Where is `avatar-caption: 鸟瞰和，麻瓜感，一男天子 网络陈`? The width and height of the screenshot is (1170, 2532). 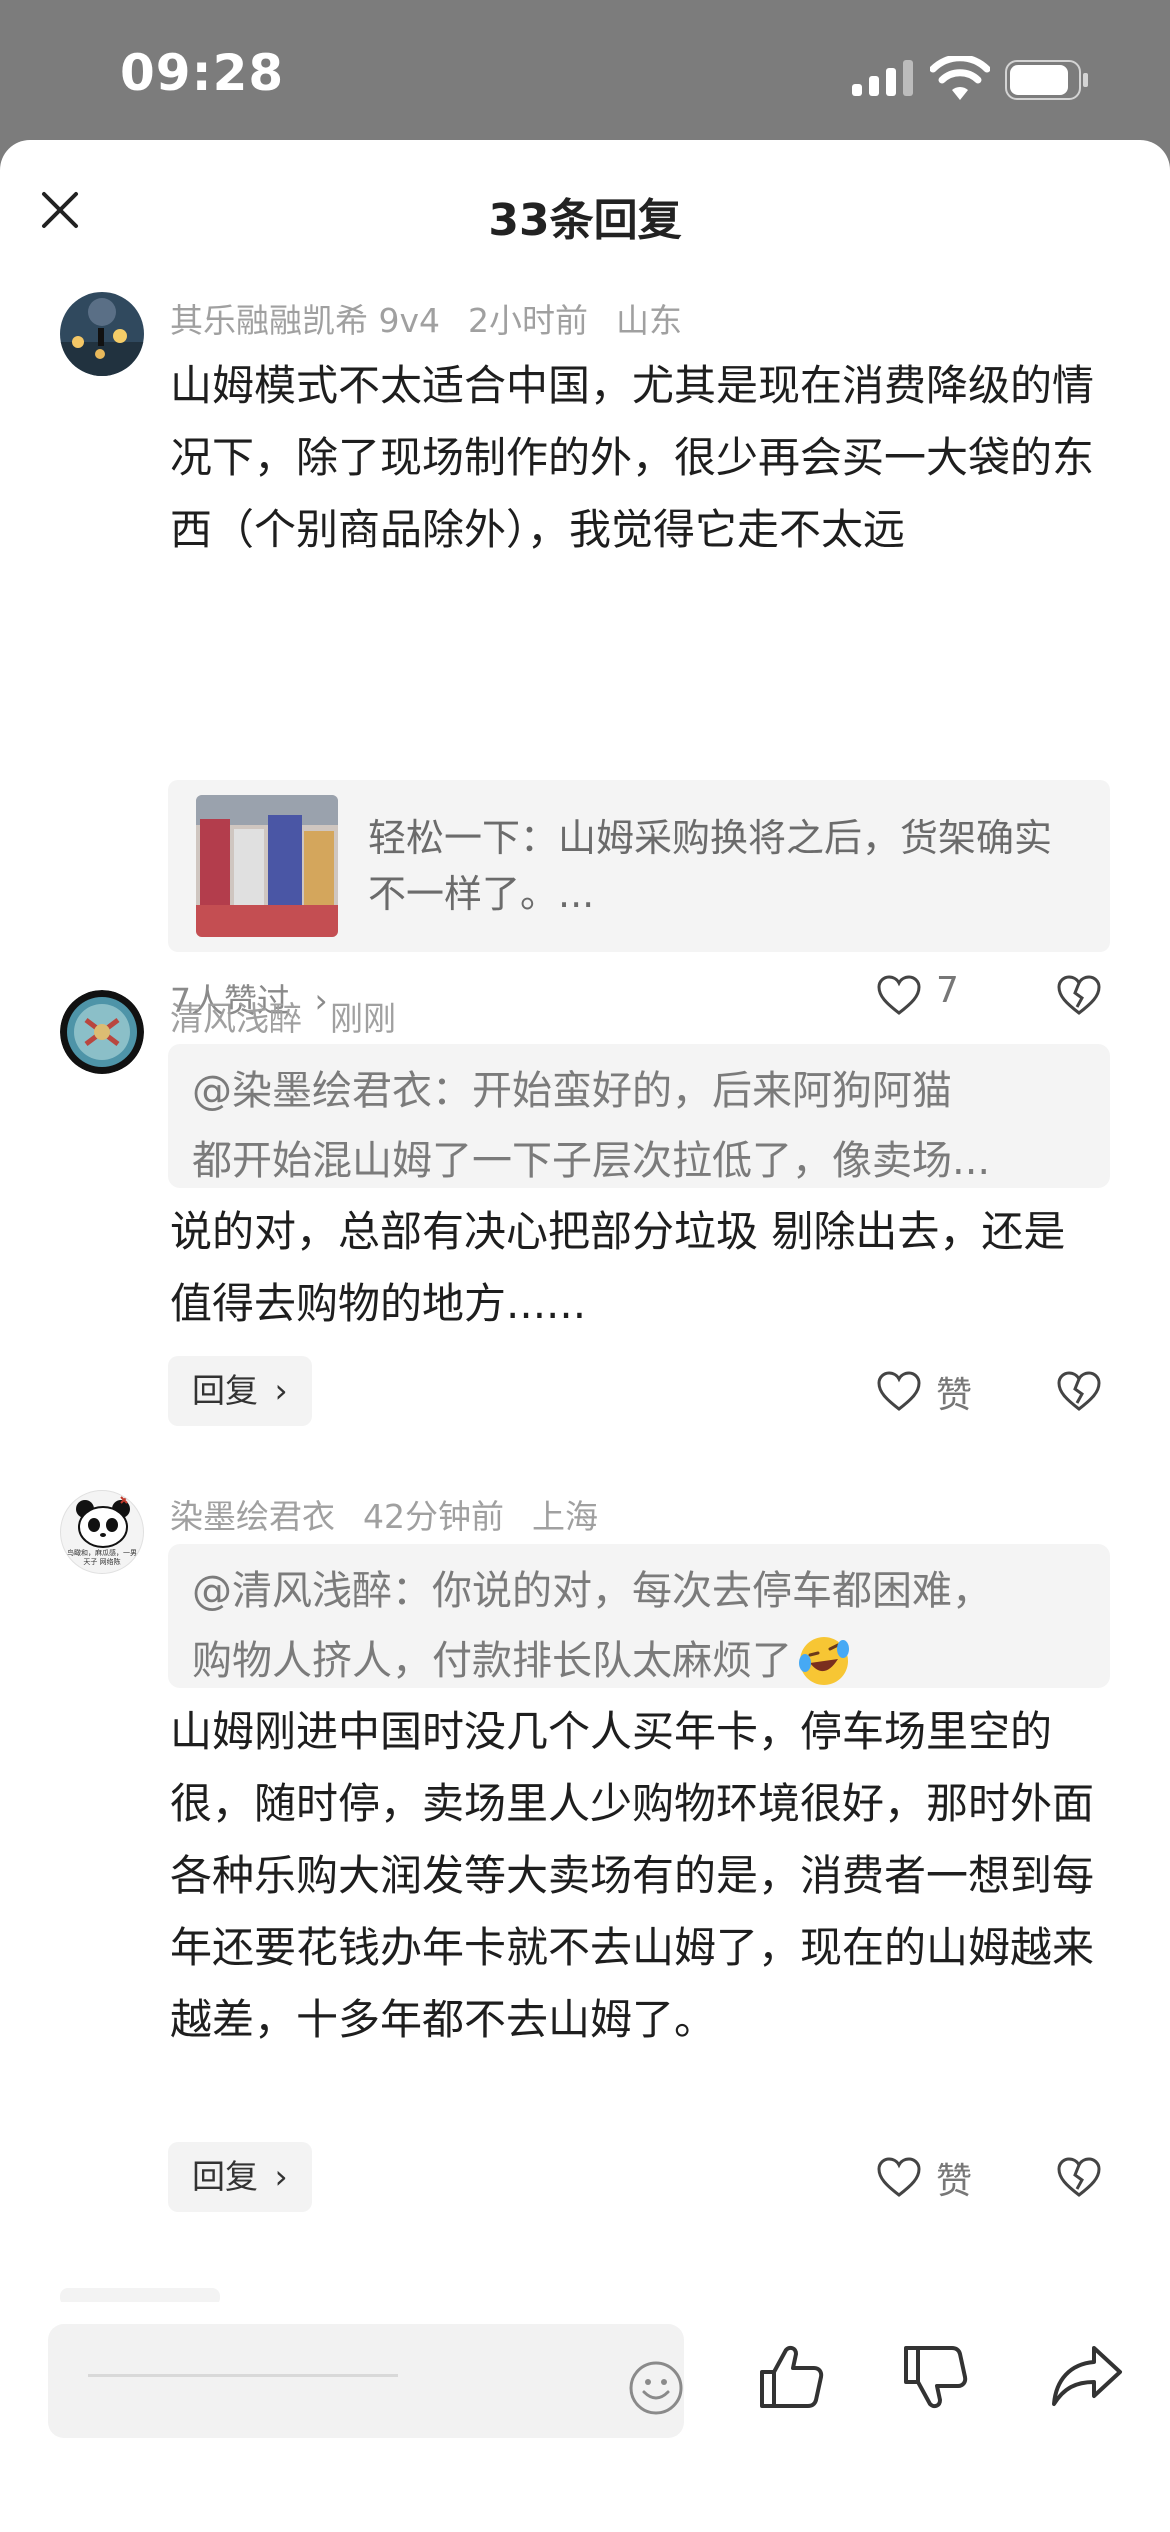 avatar-caption: 鸟瞰和，麻瓜感，一男天子 网络陈 is located at coordinates (102, 1557).